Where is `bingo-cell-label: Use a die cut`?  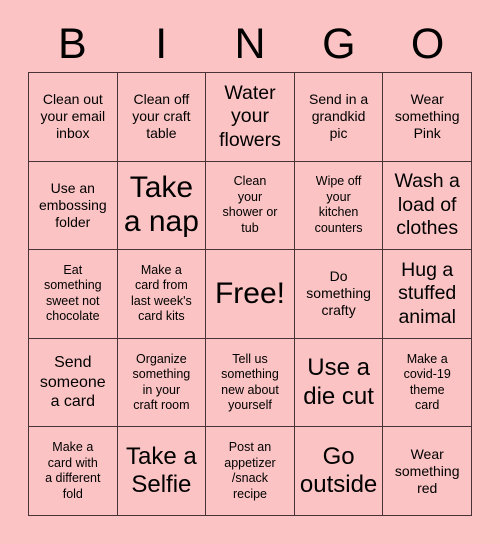
bingo-cell-label: Use a die cut is located at coordinates (338, 382).